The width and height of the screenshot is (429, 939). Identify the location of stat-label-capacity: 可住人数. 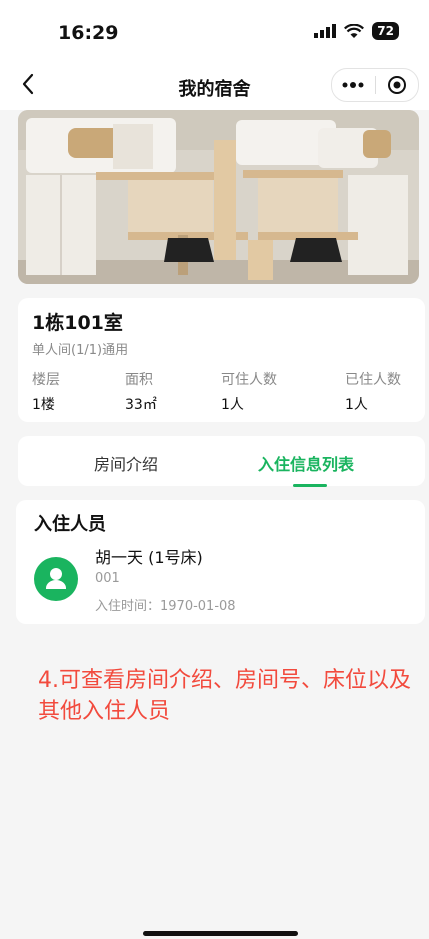
(249, 380).